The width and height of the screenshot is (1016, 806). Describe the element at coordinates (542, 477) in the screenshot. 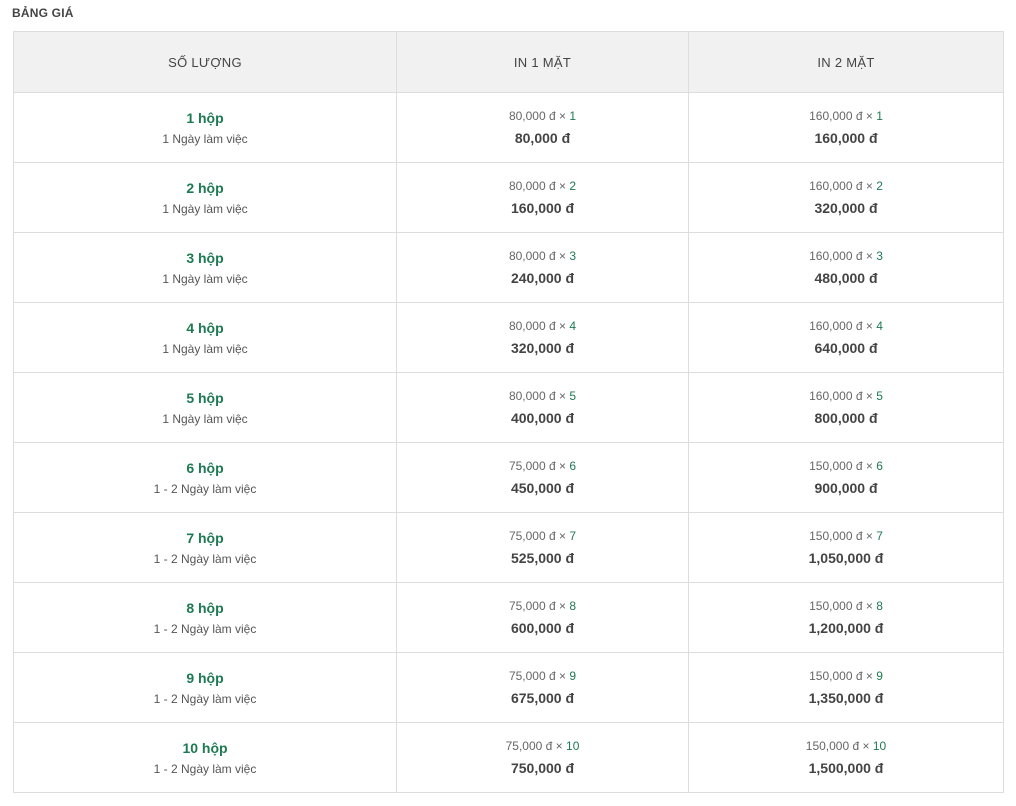

I see `one-side-price-cell: 75,000 đ × 6 450,000 đ` at that location.